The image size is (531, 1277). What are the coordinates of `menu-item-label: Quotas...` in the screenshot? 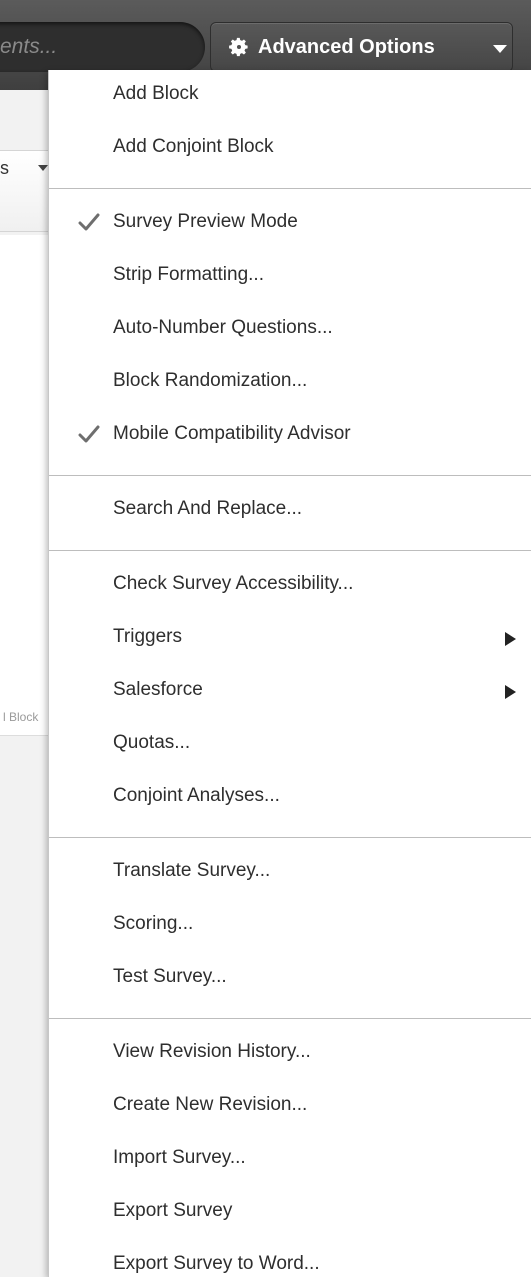 It's located at (152, 742).